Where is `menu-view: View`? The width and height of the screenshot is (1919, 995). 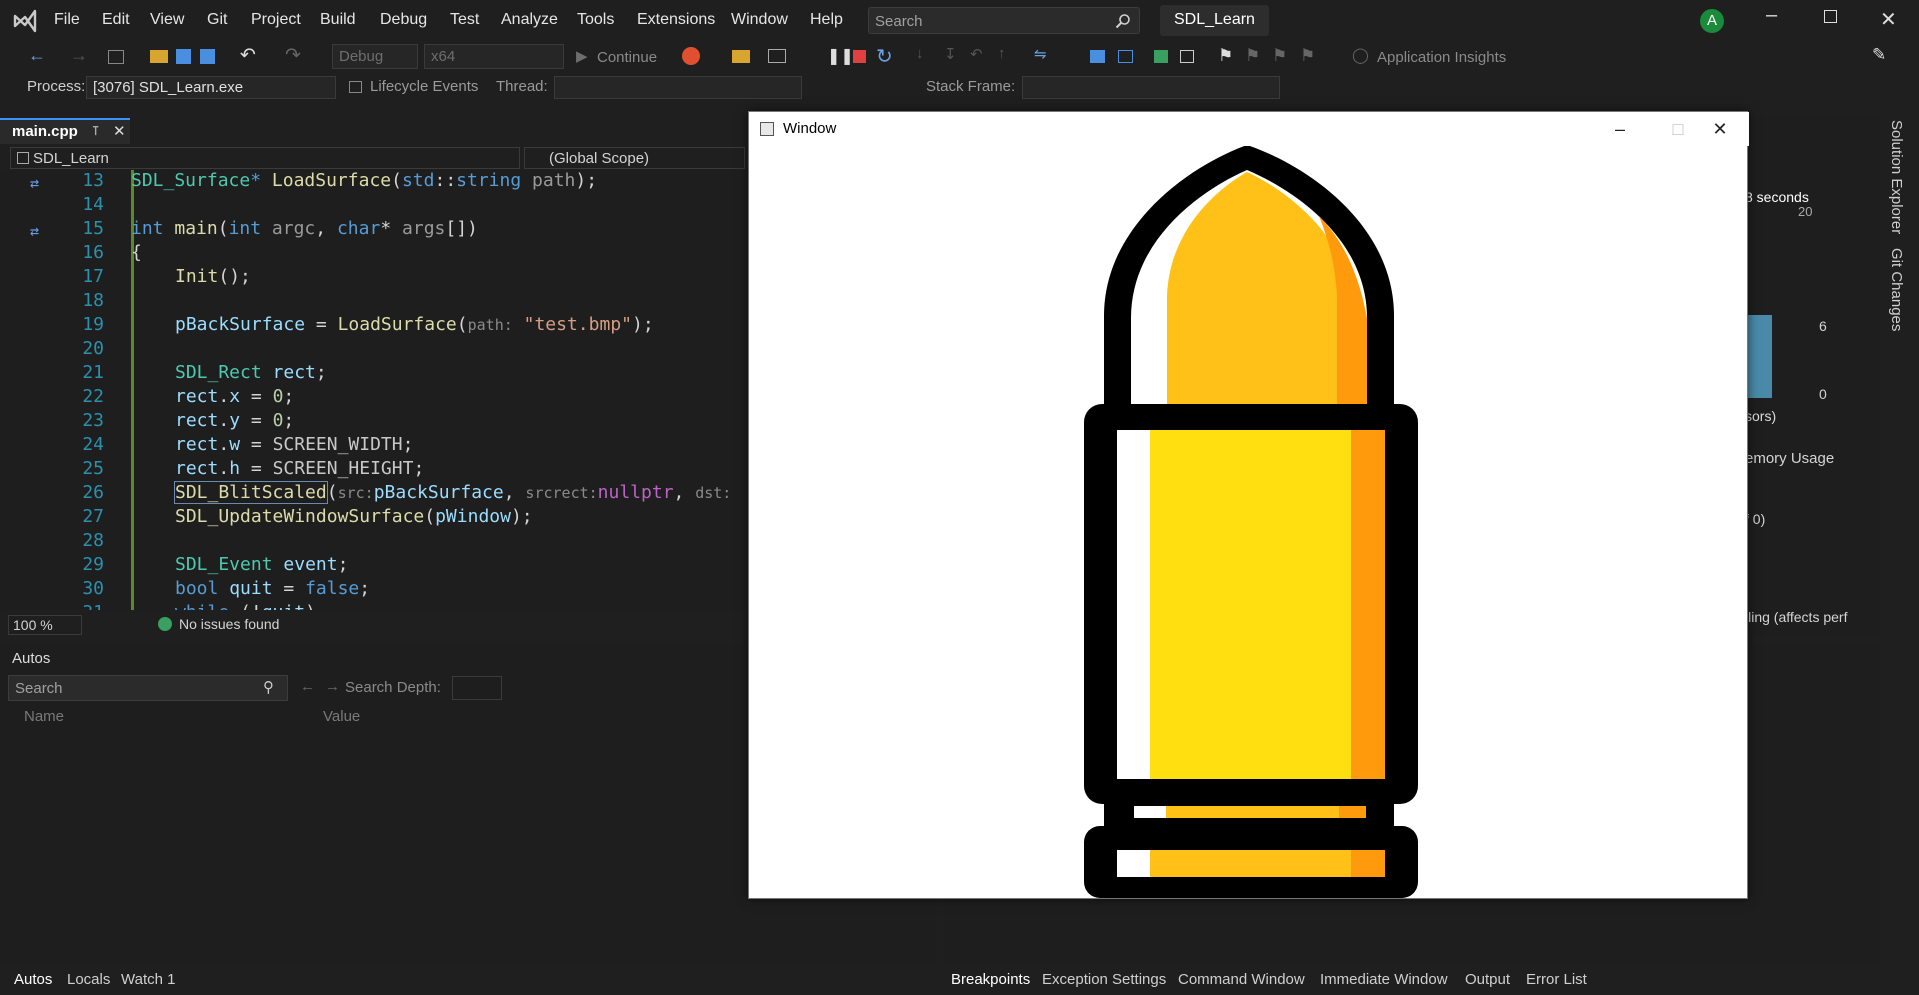 menu-view: View is located at coordinates (167, 20).